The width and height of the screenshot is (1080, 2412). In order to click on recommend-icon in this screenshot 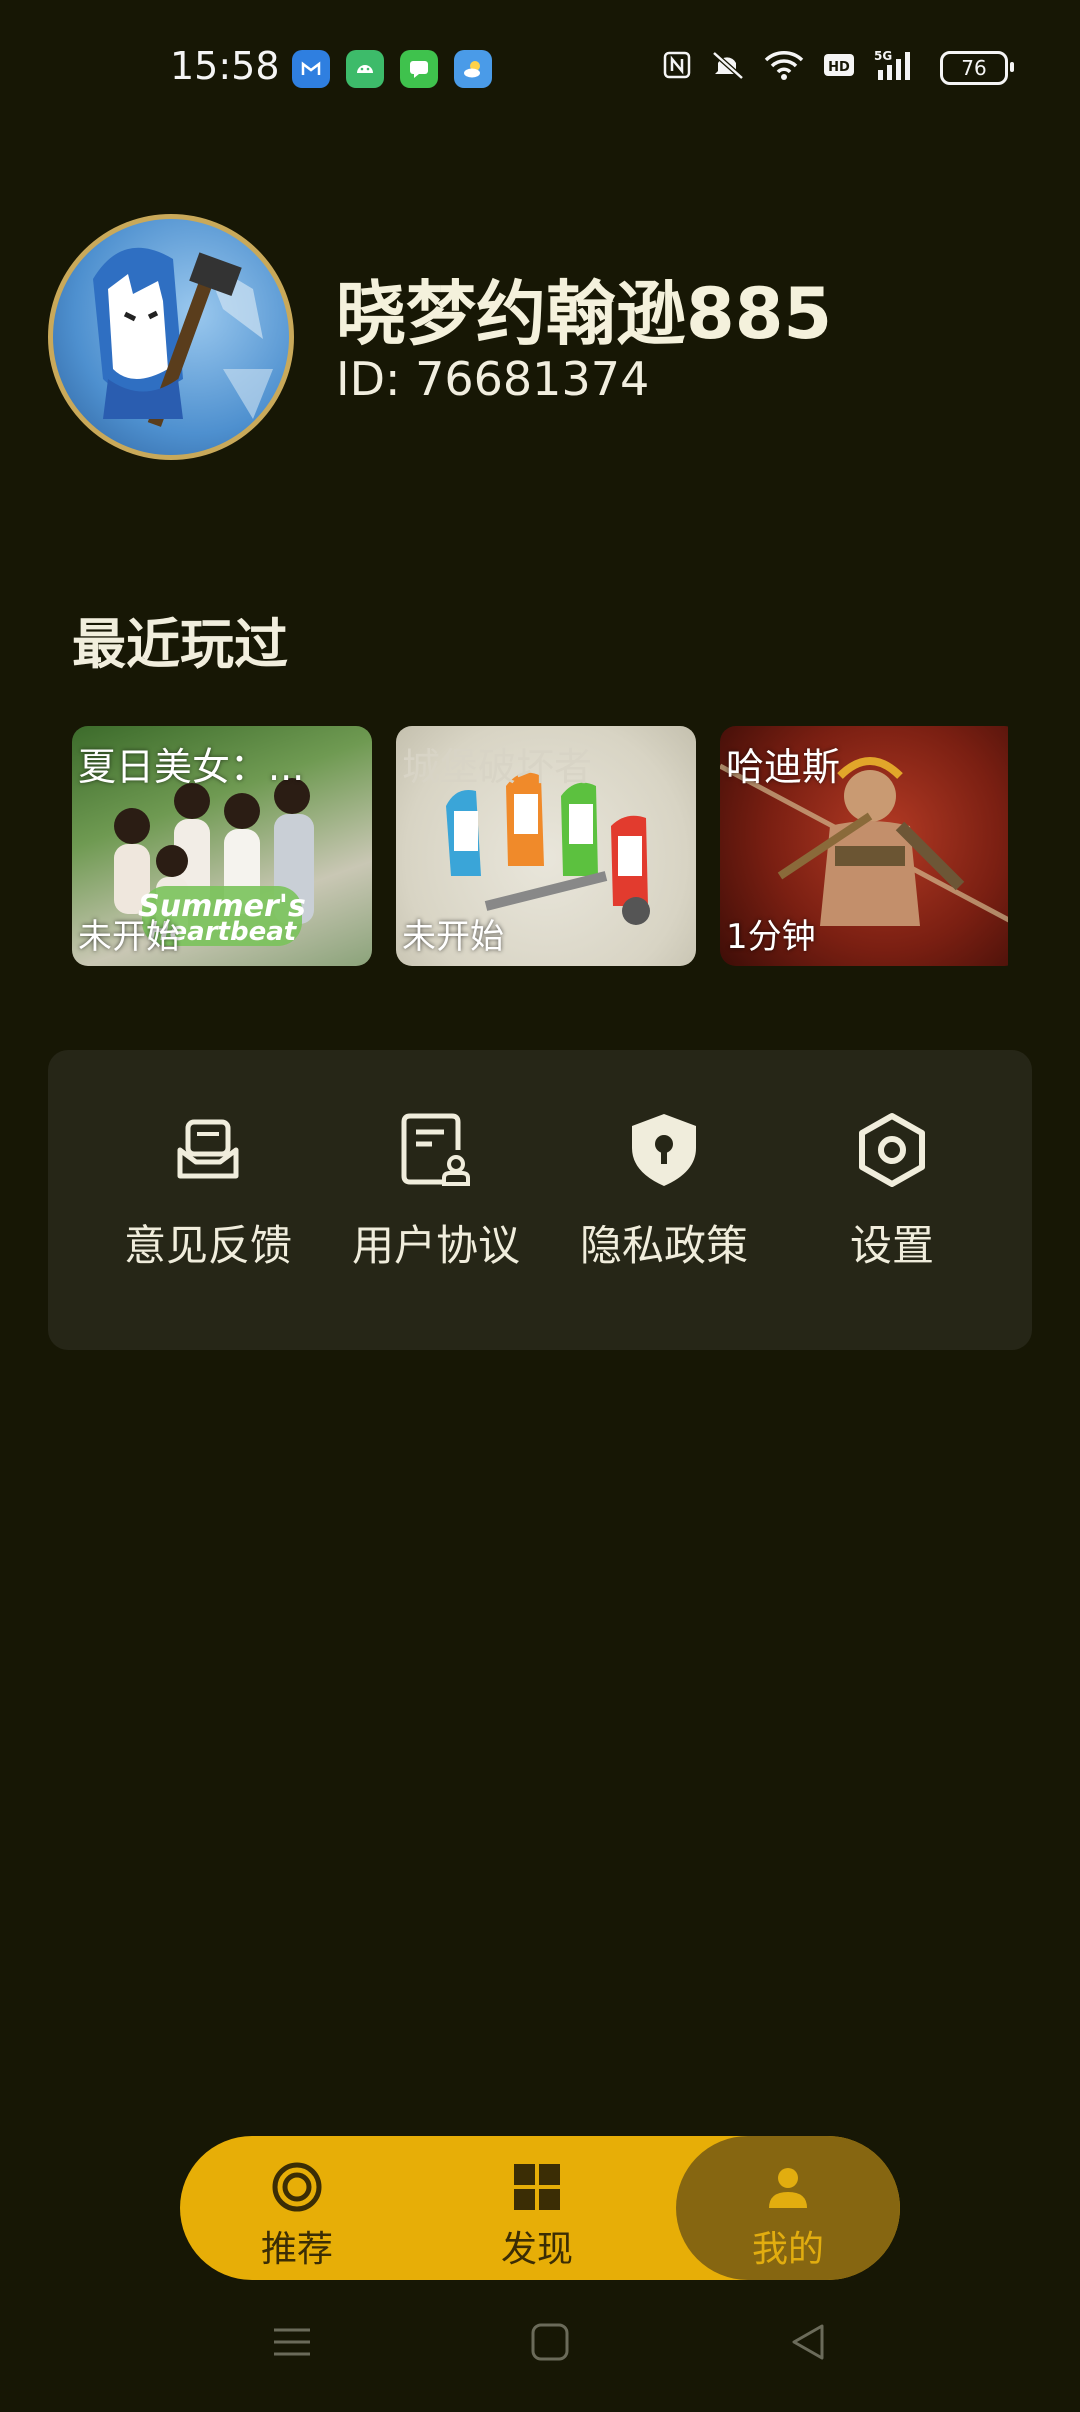, I will do `click(297, 2187)`.